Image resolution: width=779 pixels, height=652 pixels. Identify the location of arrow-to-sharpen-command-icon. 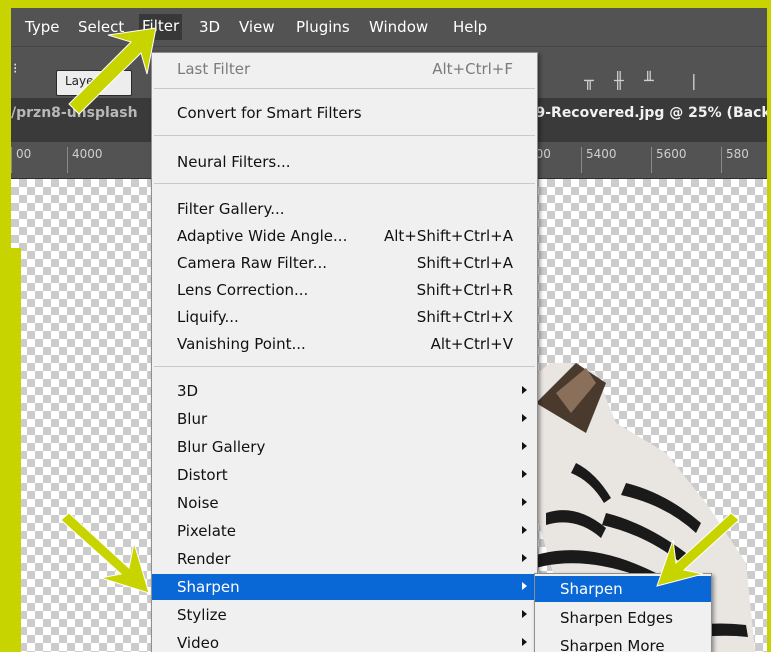
(698, 549).